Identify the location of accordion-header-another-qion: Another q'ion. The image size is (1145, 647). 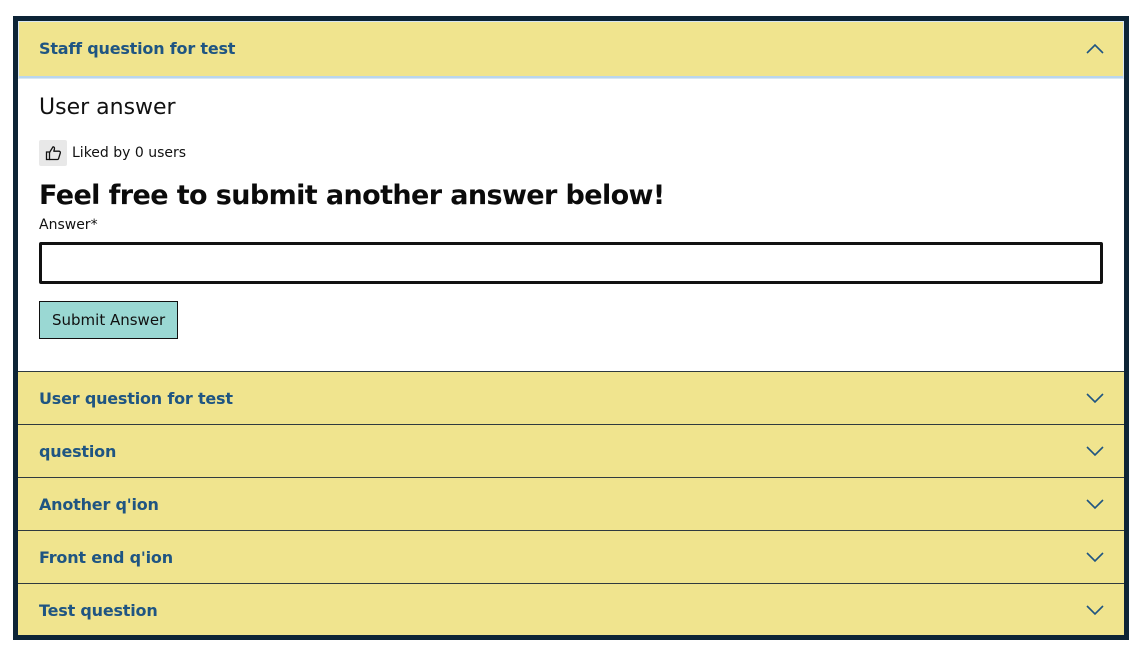
(571, 504).